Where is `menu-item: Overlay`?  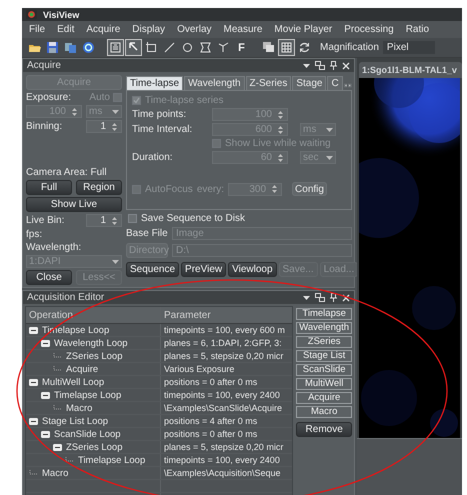 menu-item: Overlay is located at coordinates (194, 29).